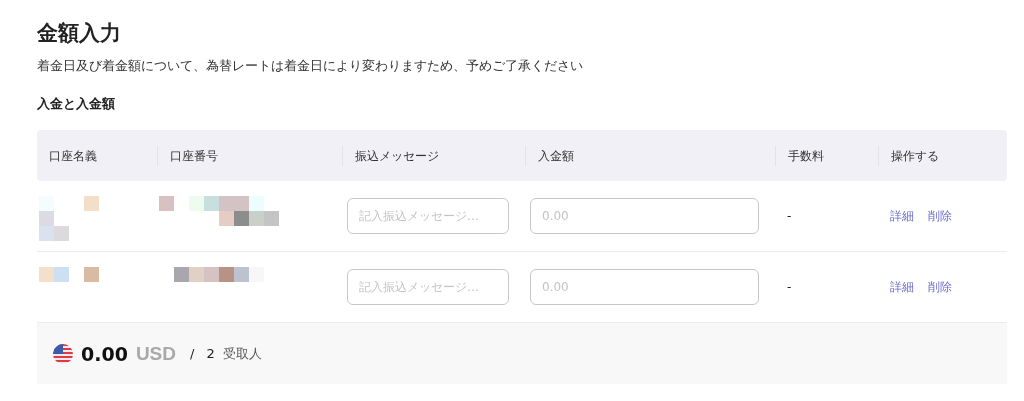 This screenshot has width=1024, height=401. Describe the element at coordinates (79, 33) in the screenshot. I see `page-title: 金額入力` at that location.